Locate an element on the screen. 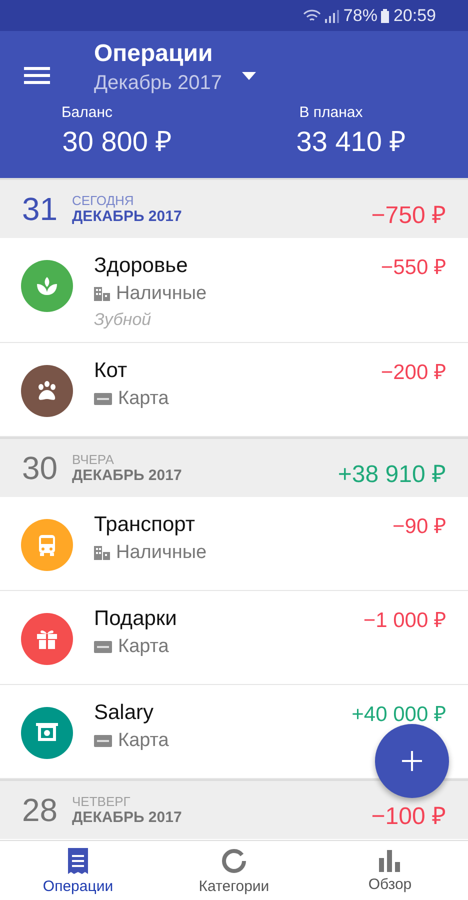 This screenshot has width=468, height=900. operation-amount: −550 ₽ is located at coordinates (413, 267).